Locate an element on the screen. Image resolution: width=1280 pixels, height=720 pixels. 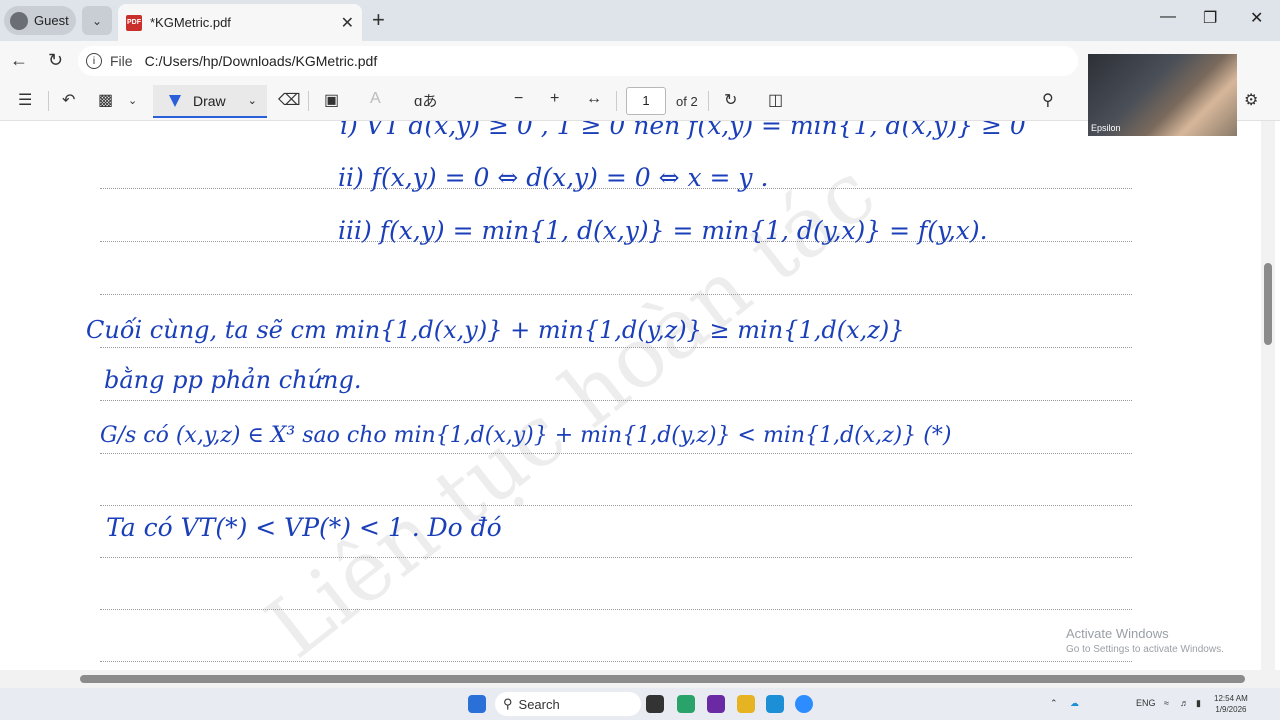
minimize-icon: — is located at coordinates (1168, 17).